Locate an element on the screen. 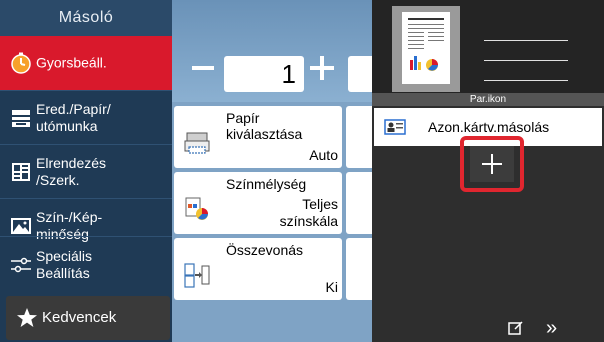  stopwatch-icon is located at coordinates (21, 63).